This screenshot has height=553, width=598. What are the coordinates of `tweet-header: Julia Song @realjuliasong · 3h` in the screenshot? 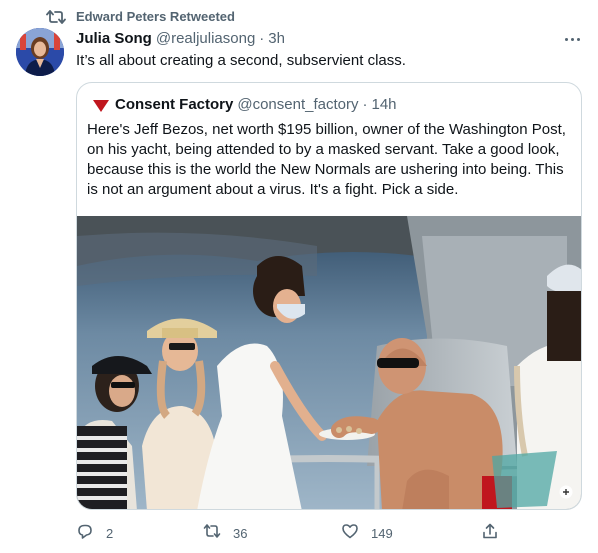 It's located at (180, 39).